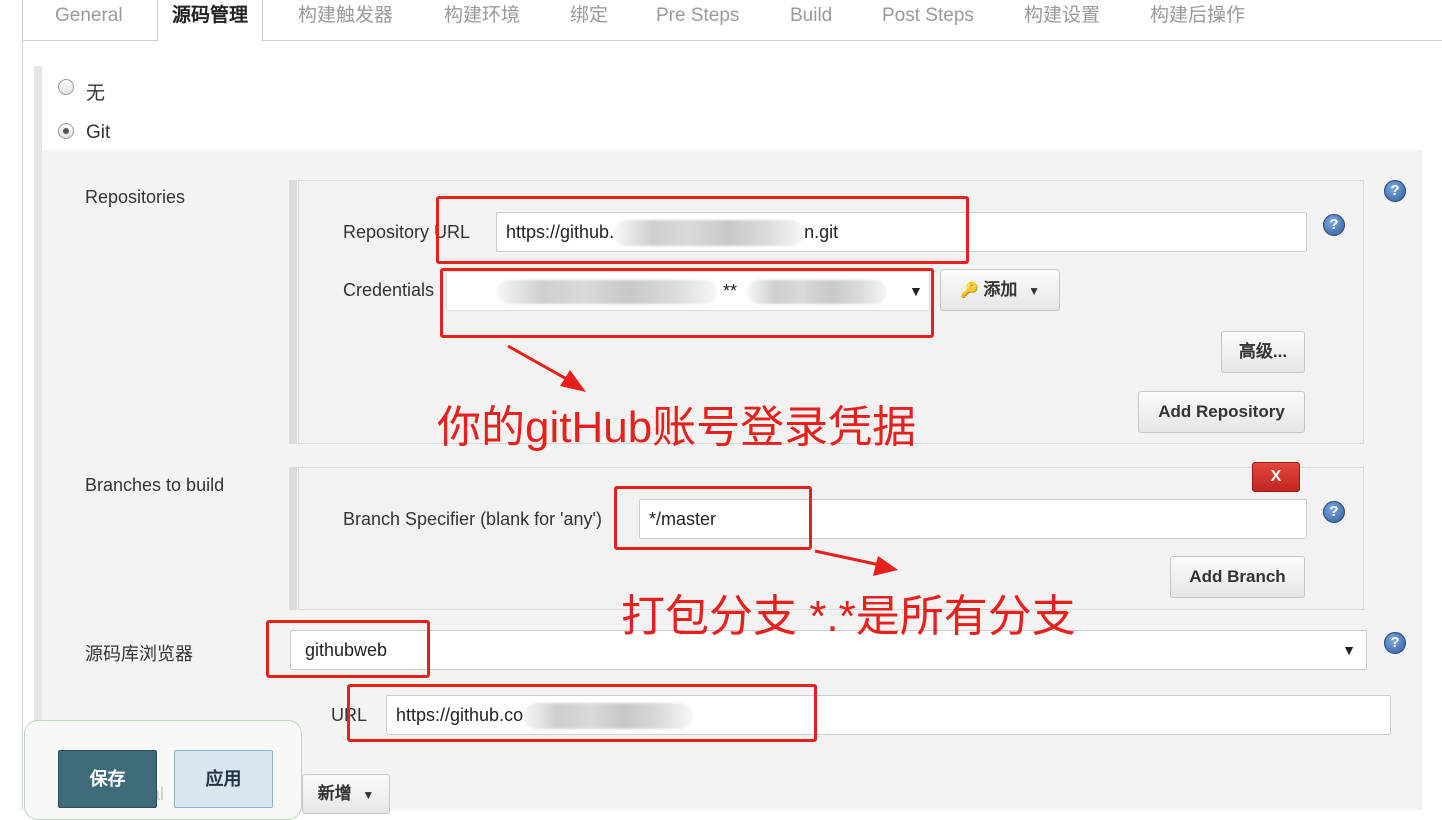 The image size is (1442, 820). Describe the element at coordinates (573, 381) in the screenshot. I see `arrow-head-credentials` at that location.